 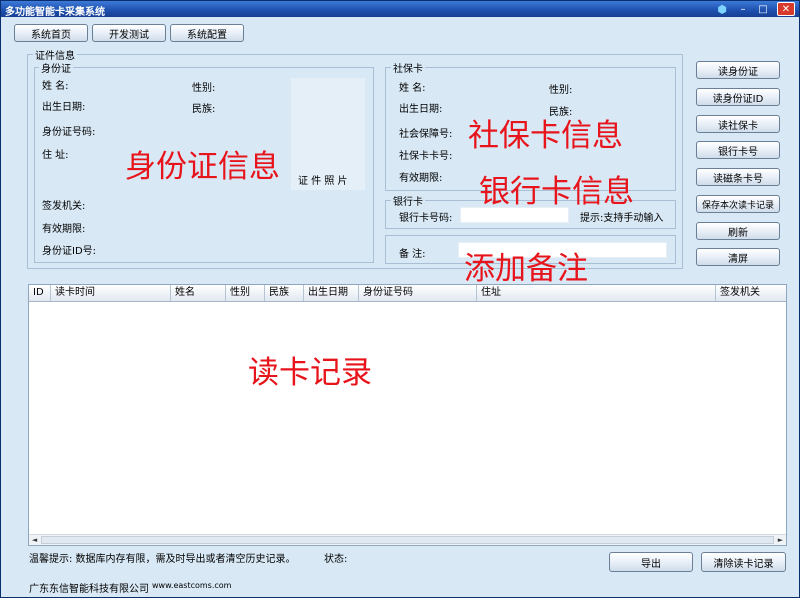 I want to click on social-card-no-label: 社保卡卡号:, so click(x=426, y=156).